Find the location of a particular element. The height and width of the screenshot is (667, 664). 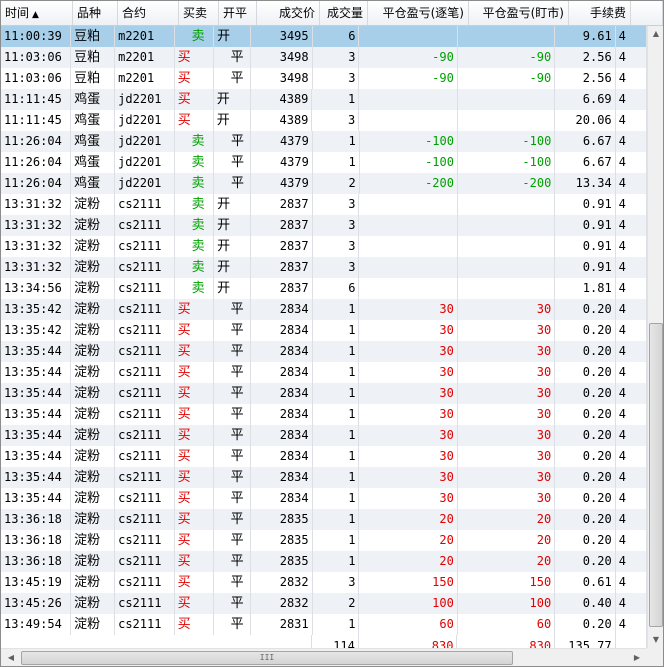

col-product: 品种 is located at coordinates (95, 13).